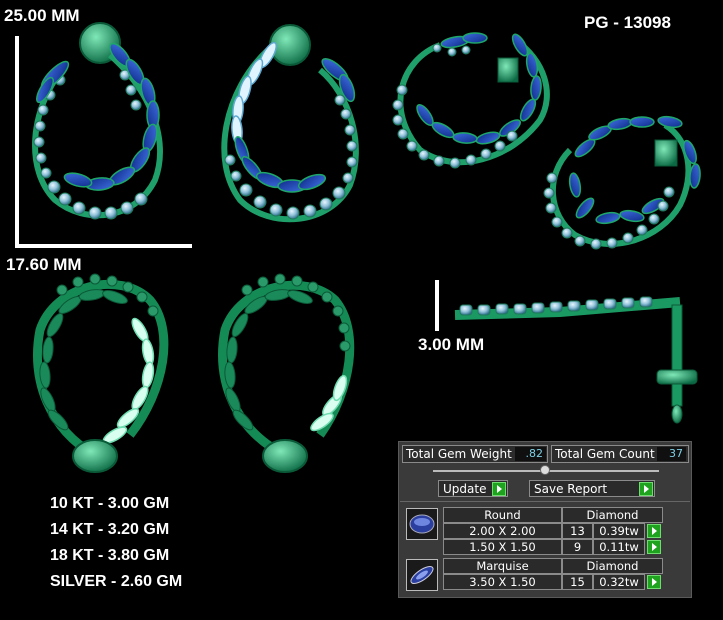 The width and height of the screenshot is (723, 620). Describe the element at coordinates (545, 501) in the screenshot. I see `panel-divider` at that location.